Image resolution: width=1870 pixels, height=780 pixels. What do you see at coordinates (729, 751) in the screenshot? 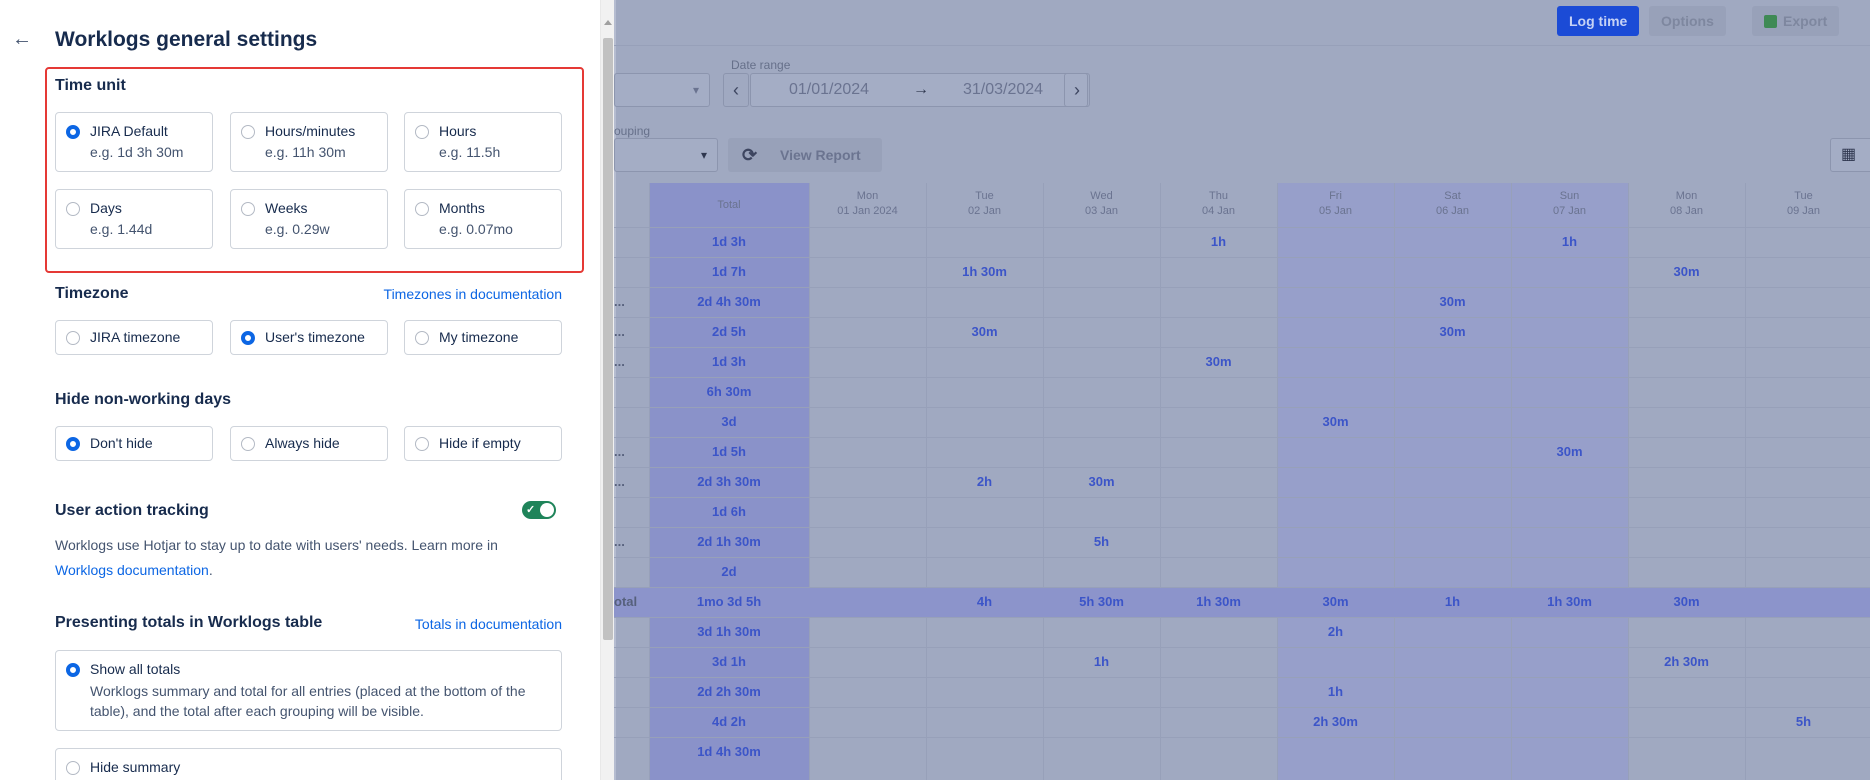
I see `row-total: 1d 4h 30m` at bounding box center [729, 751].